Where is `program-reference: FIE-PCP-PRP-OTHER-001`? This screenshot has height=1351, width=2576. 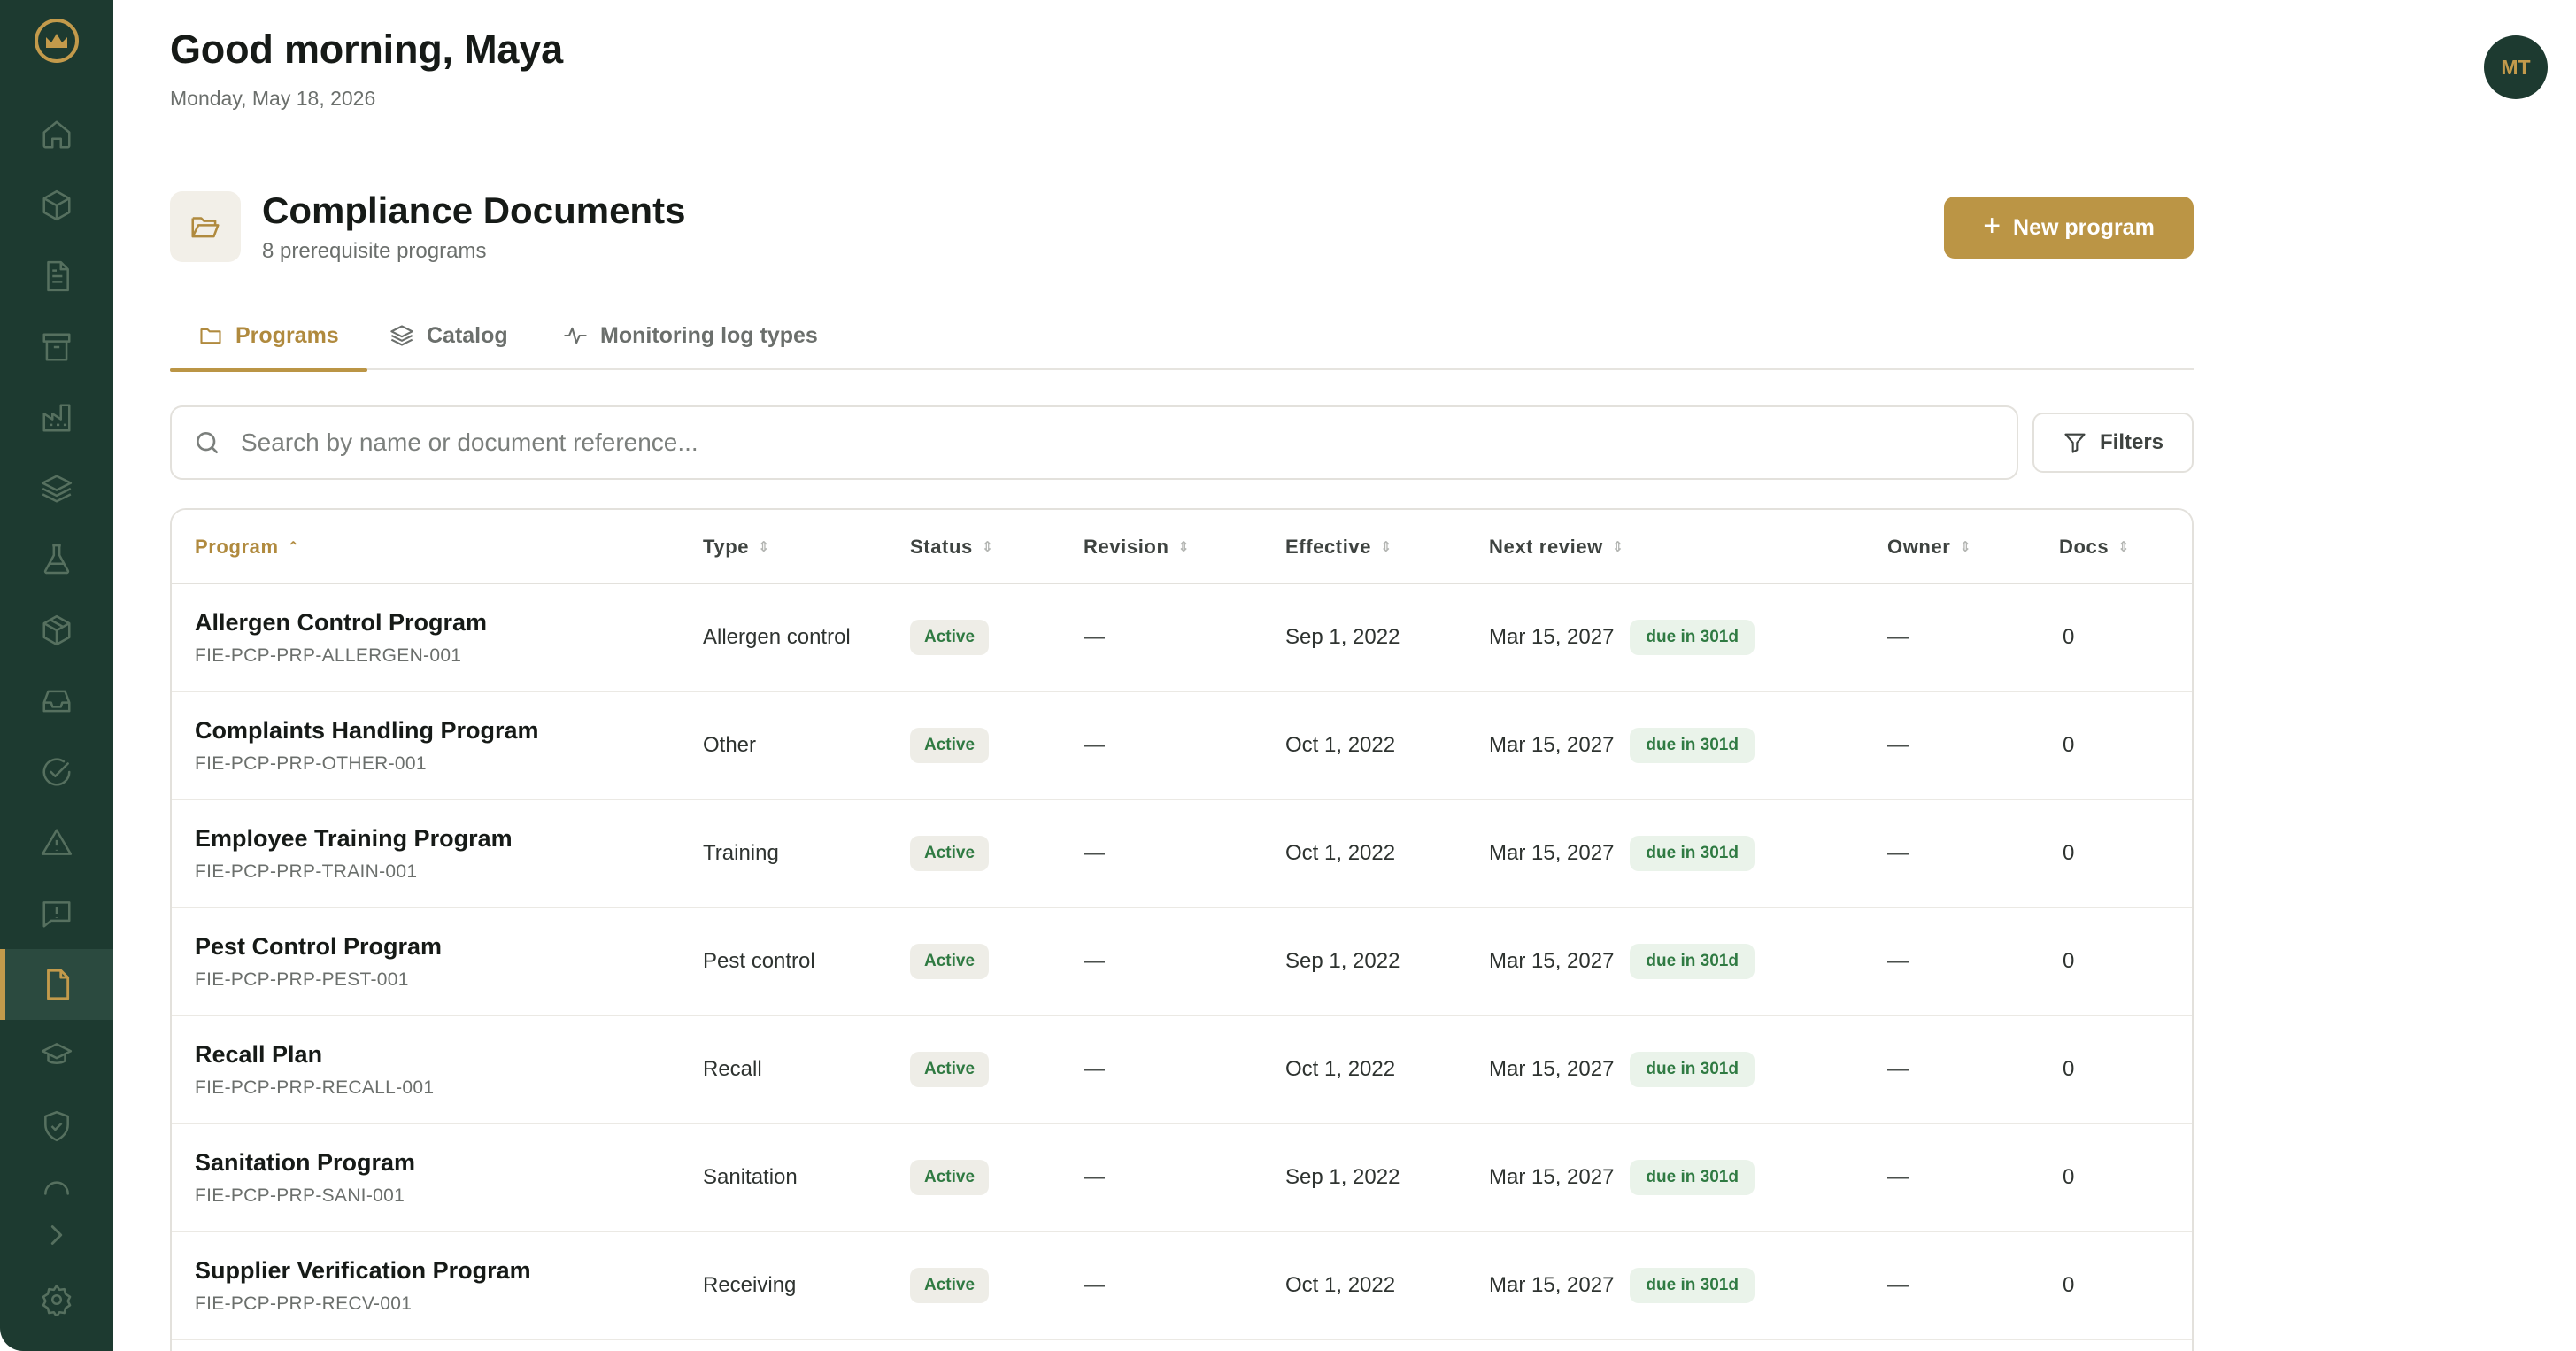
program-reference: FIE-PCP-PRP-OTHER-001 is located at coordinates (311, 764).